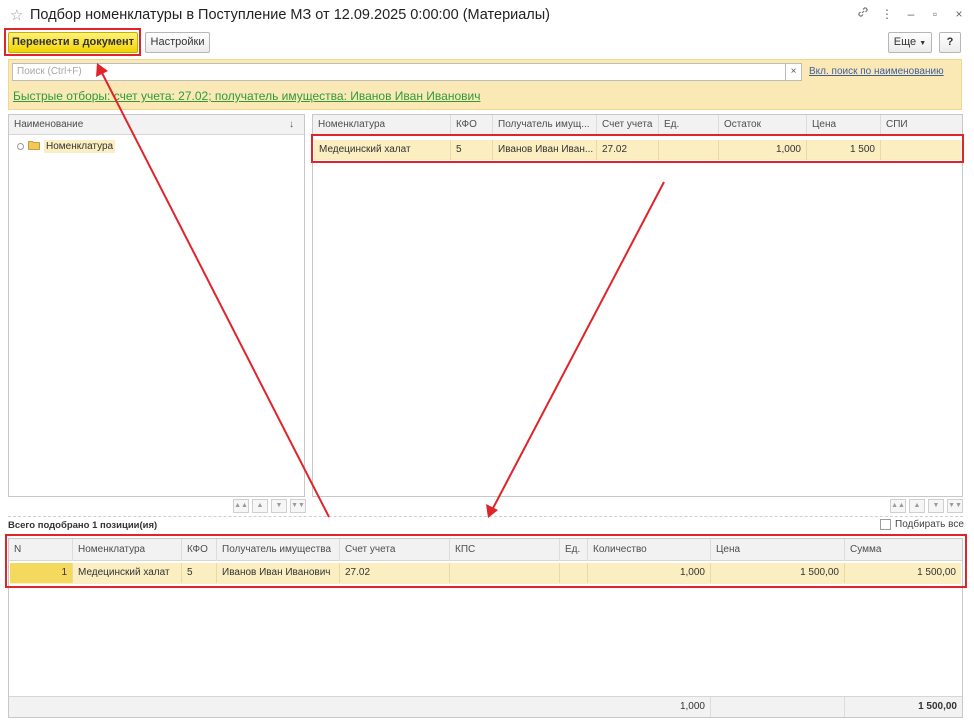 The height and width of the screenshot is (725, 974). Describe the element at coordinates (577, 347) in the screenshot. I see `arrow-to-selected-grid` at that location.